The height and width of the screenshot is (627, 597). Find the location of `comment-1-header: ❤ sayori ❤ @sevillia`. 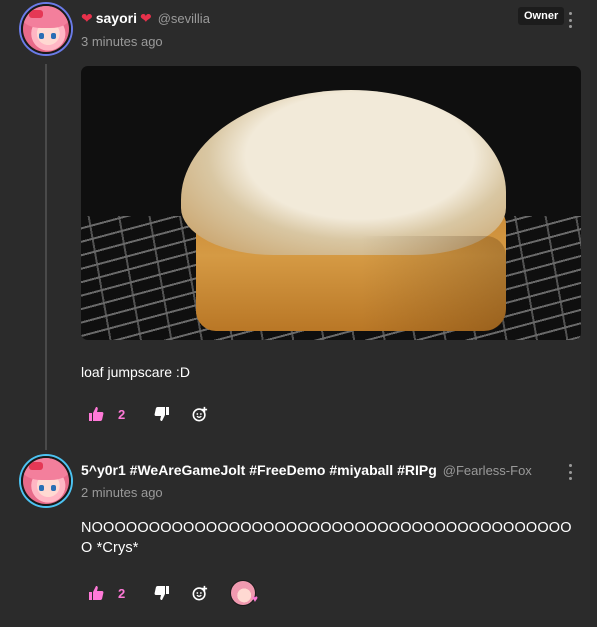

comment-1-header: ❤ sayori ❤ @sevillia is located at coordinates (145, 18).